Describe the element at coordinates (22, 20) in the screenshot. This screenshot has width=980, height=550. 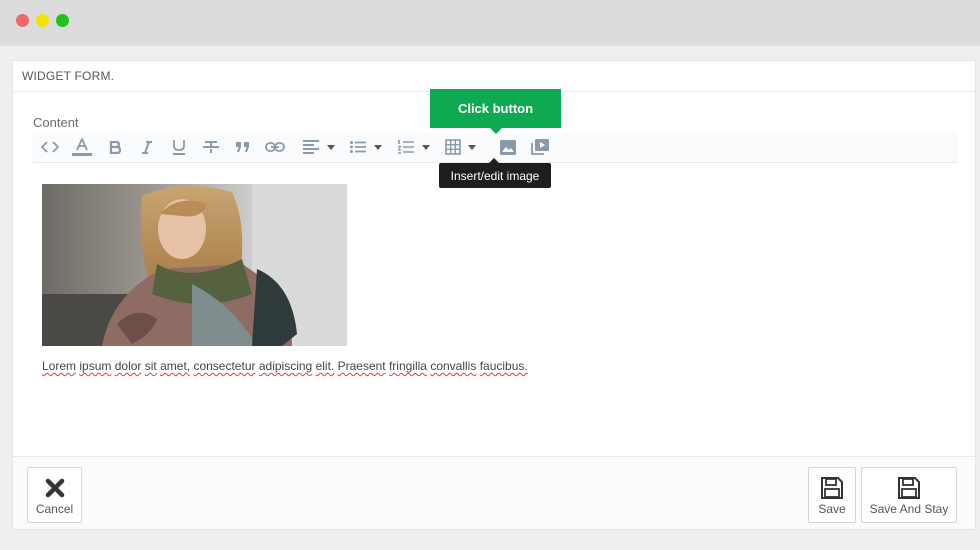
I see `close-window-button` at that location.